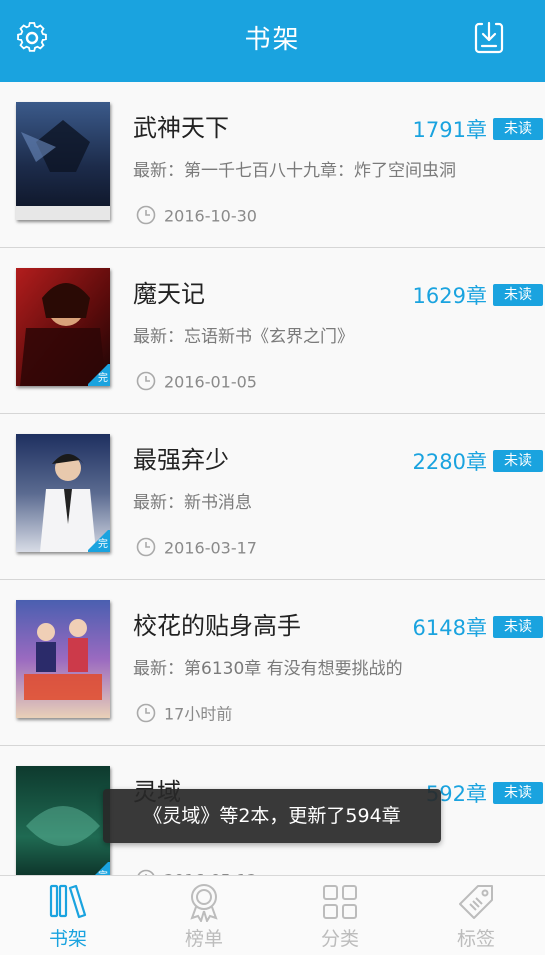 This screenshot has width=545, height=955. I want to click on chapter-count: 1629章, so click(449, 296).